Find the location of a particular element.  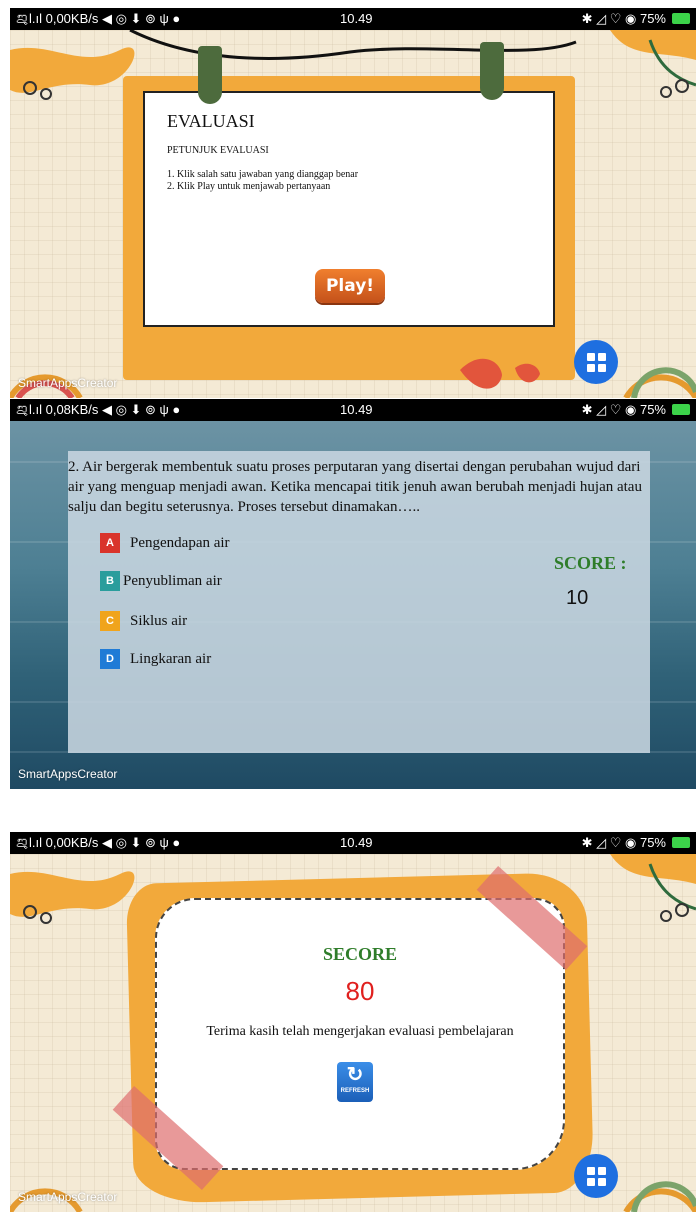

option-d: D Lingkaran air is located at coordinates (155, 659).